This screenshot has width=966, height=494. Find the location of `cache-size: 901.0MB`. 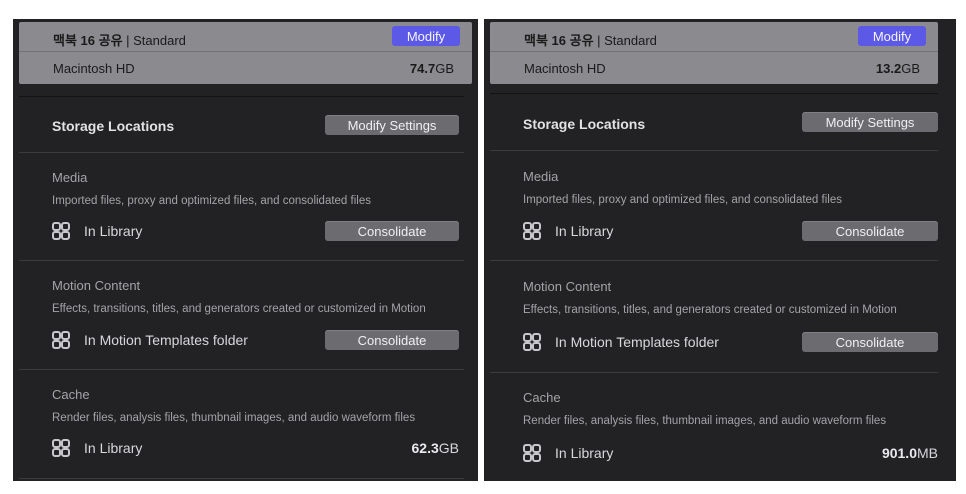

cache-size: 901.0MB is located at coordinates (909, 453).